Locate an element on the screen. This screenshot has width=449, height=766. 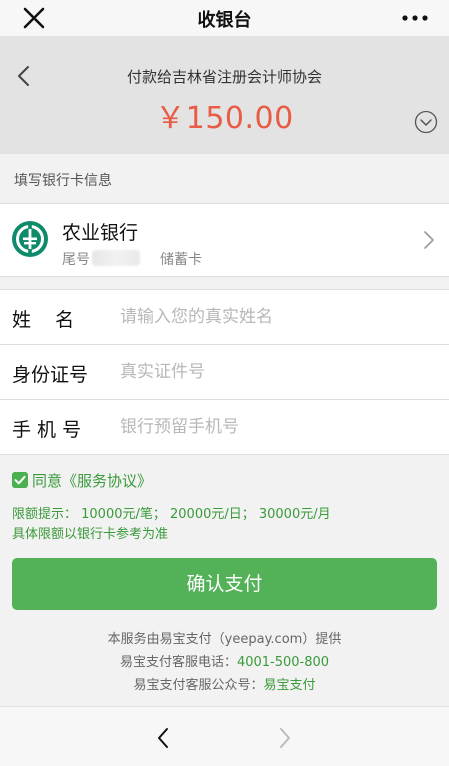
agreement-text: 同意《服务协议》 is located at coordinates (92, 480).